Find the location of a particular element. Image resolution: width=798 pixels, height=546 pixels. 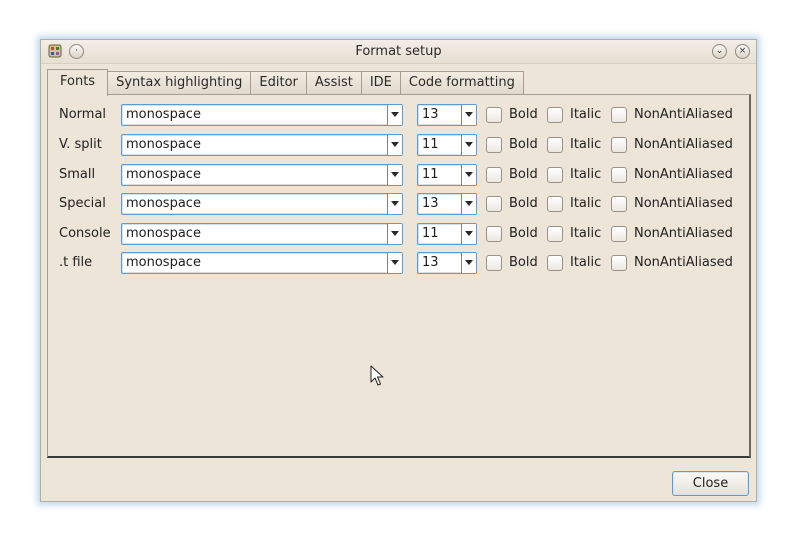

close-button: Close is located at coordinates (710, 483).